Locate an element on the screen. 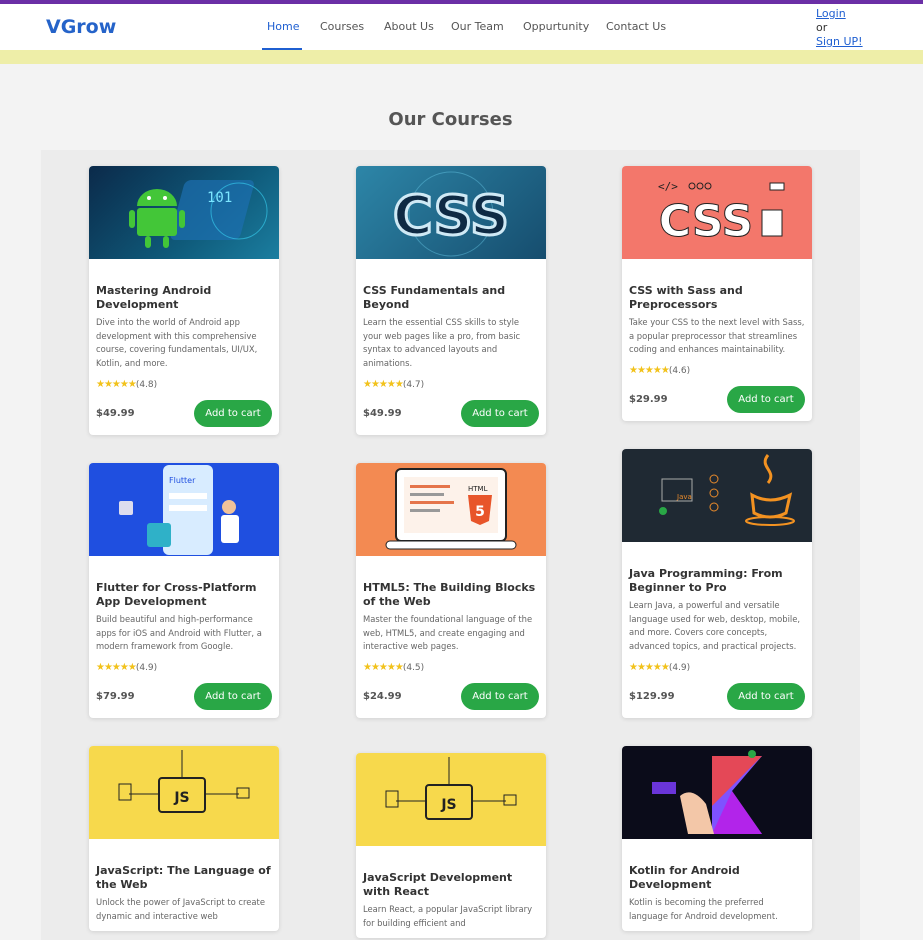 This screenshot has width=923, height=940. page-title: Our Courses is located at coordinates (450, 119).